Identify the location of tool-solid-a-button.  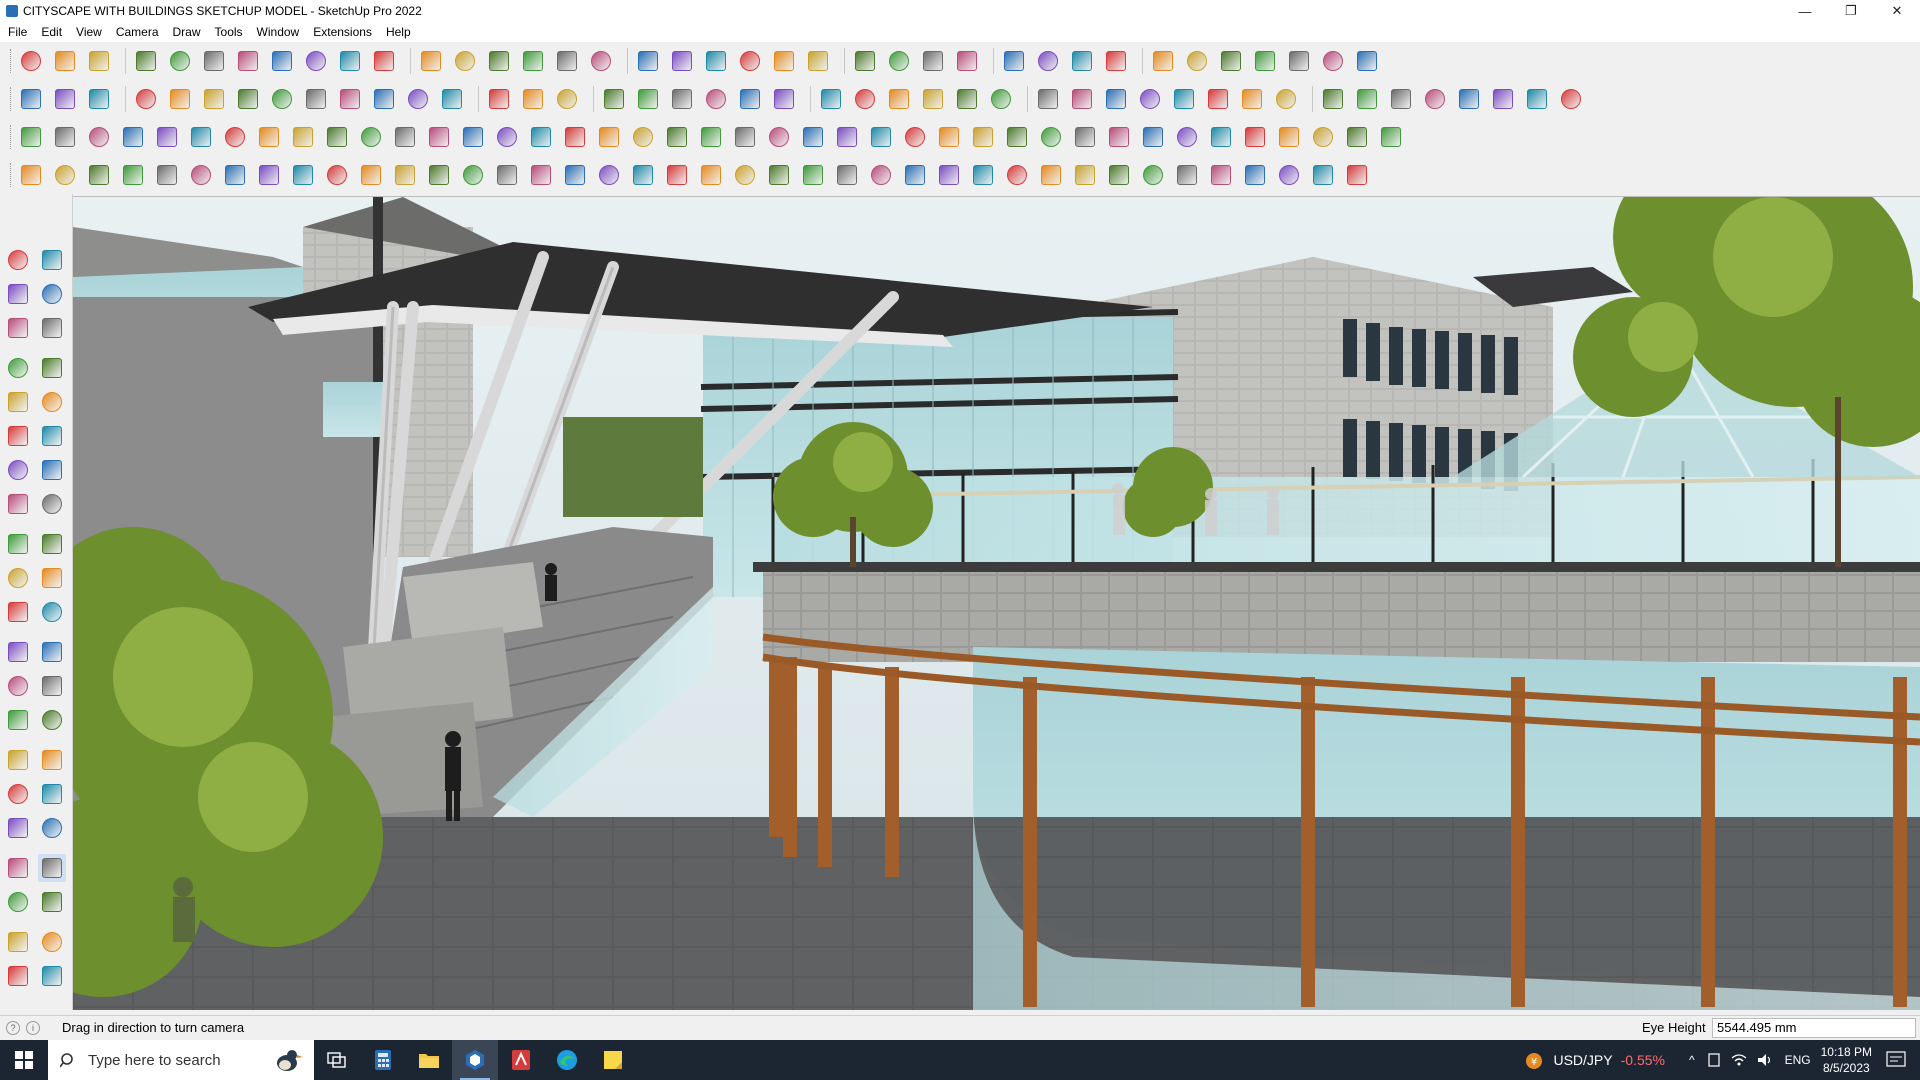
(831, 99).